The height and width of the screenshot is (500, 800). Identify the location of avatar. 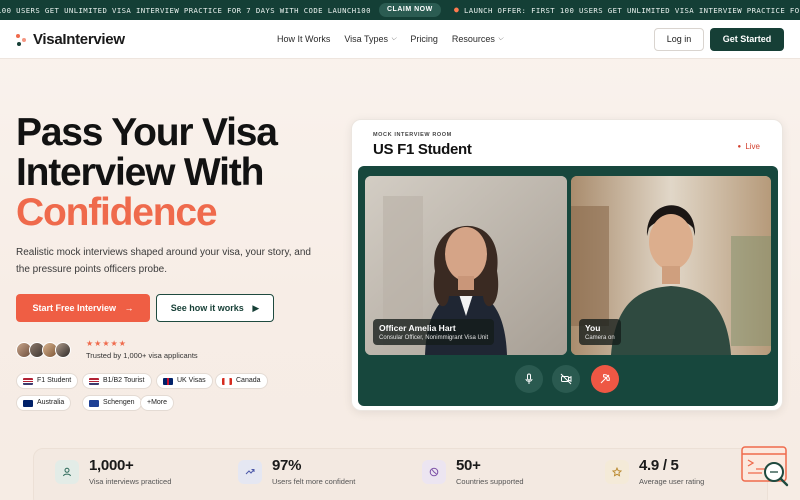
(63, 350).